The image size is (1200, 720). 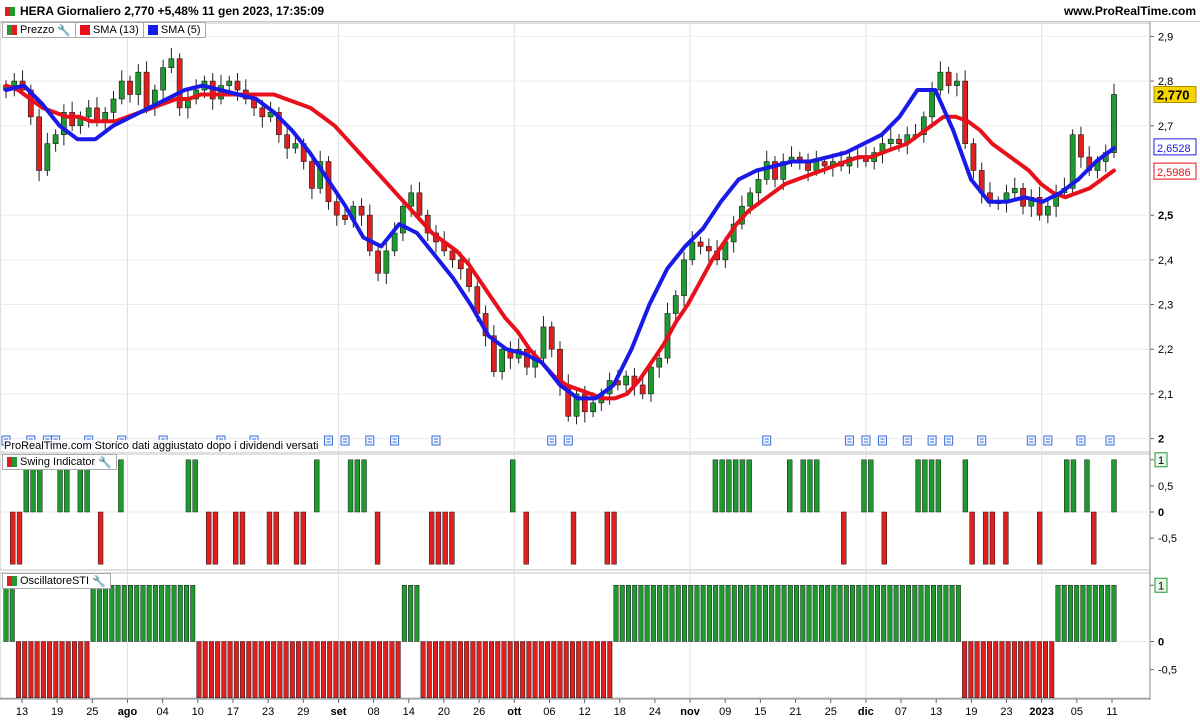 What do you see at coordinates (1161, 461) in the screenshot?
I see `swing-tick-label: 1` at bounding box center [1161, 461].